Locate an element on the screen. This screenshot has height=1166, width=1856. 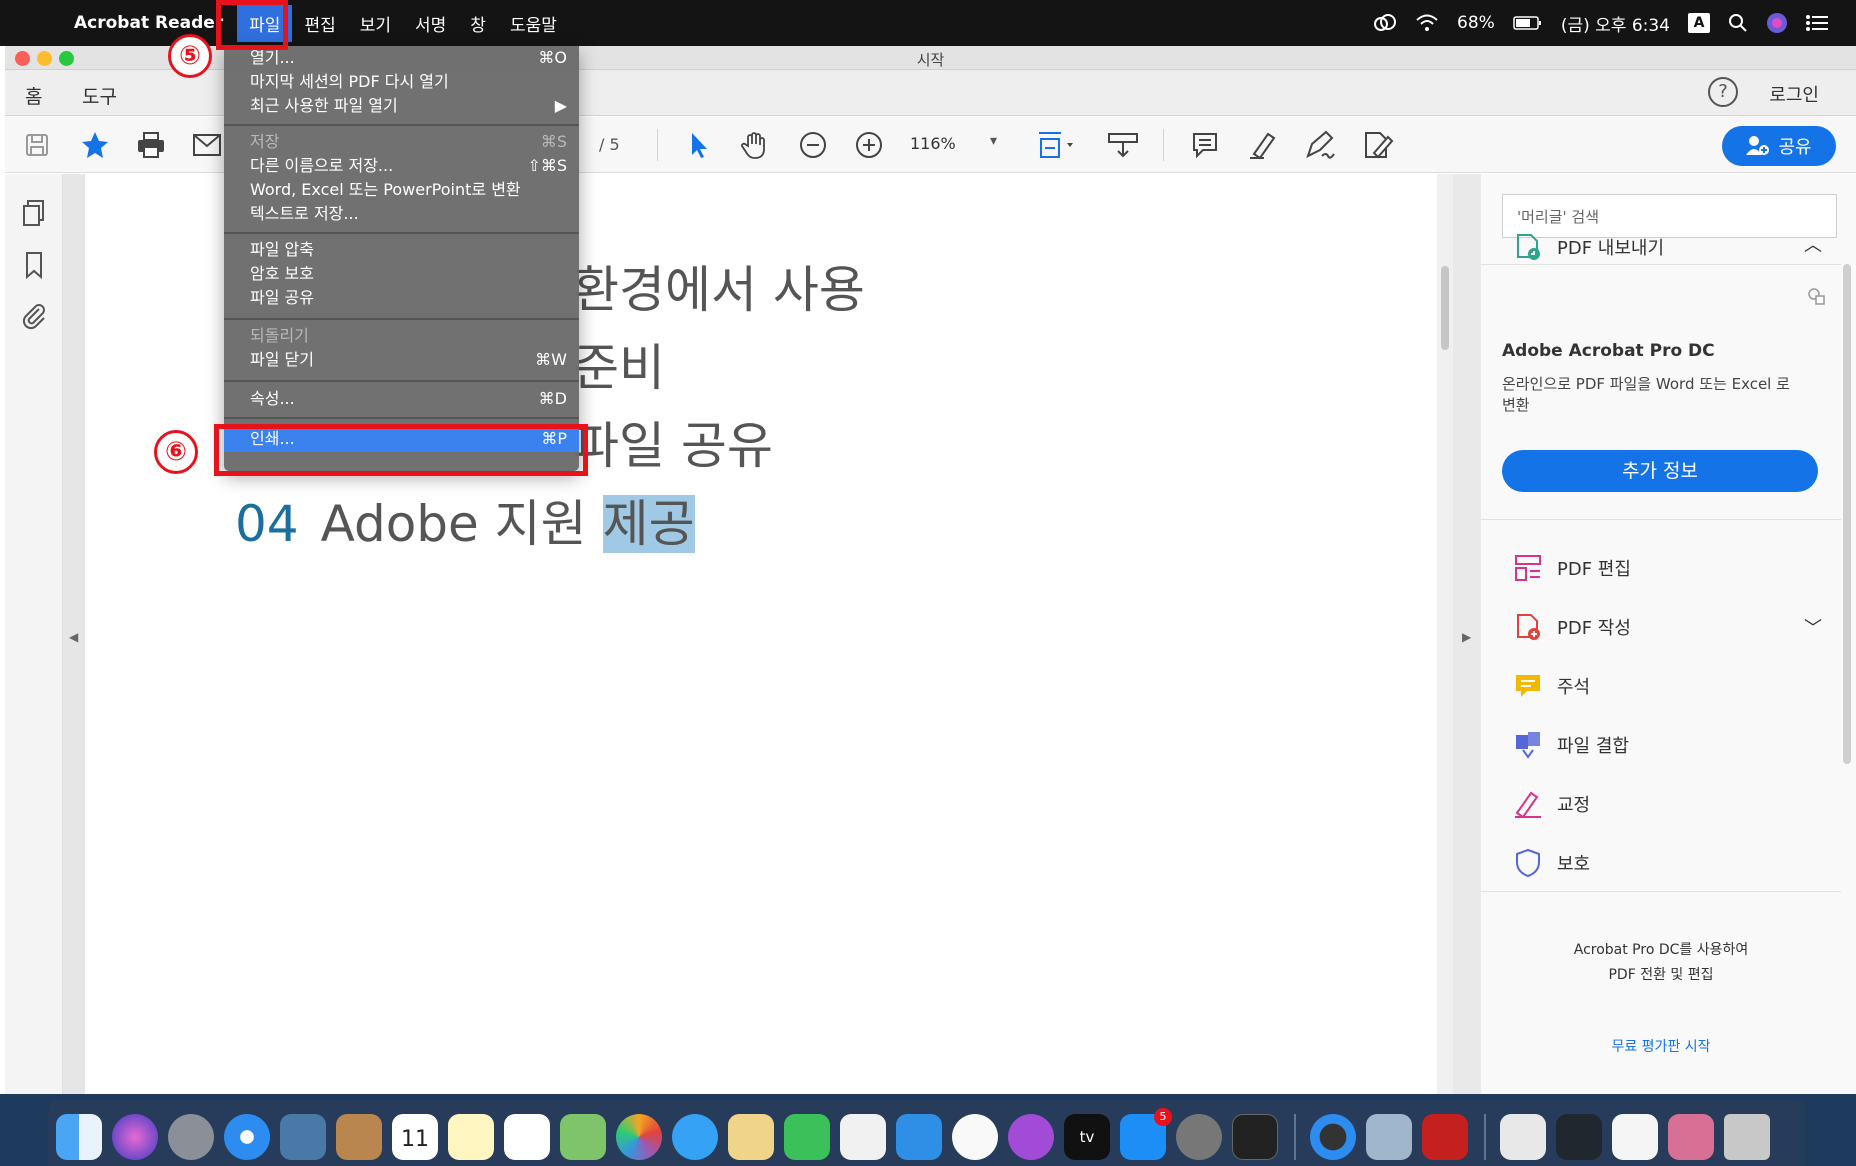
zoom-level-select: 116% is located at coordinates (933, 143).